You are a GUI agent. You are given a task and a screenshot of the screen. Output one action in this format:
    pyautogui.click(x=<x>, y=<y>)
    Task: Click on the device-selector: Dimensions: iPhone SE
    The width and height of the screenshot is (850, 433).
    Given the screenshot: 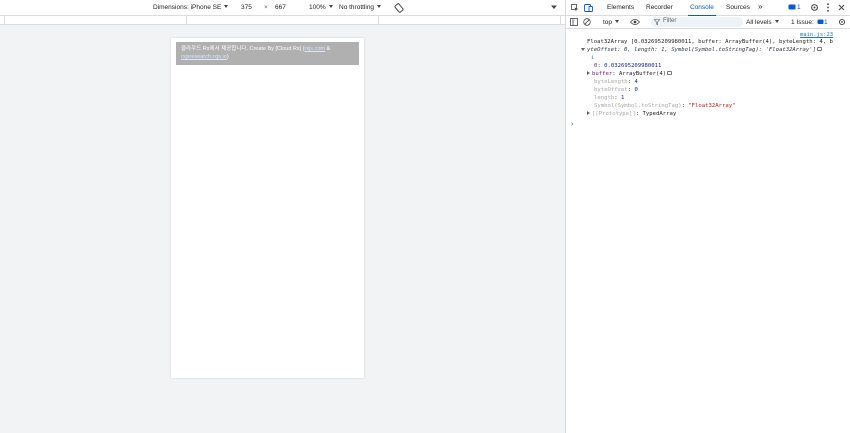 What is the action you would take?
    pyautogui.click(x=191, y=7)
    